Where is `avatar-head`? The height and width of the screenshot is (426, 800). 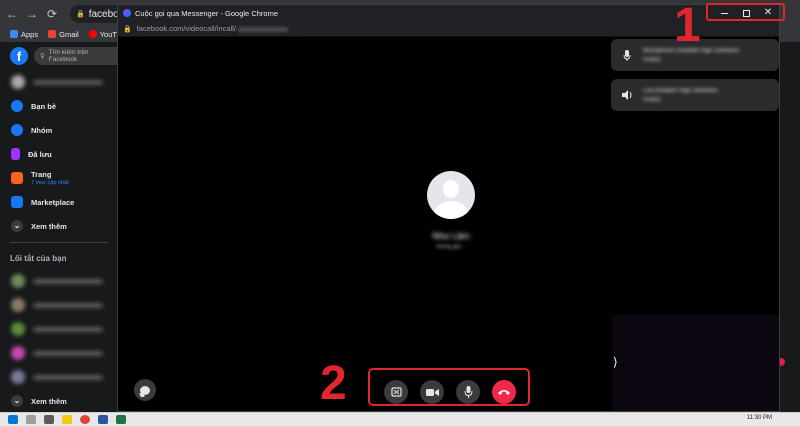
avatar-head is located at coordinates (451, 189).